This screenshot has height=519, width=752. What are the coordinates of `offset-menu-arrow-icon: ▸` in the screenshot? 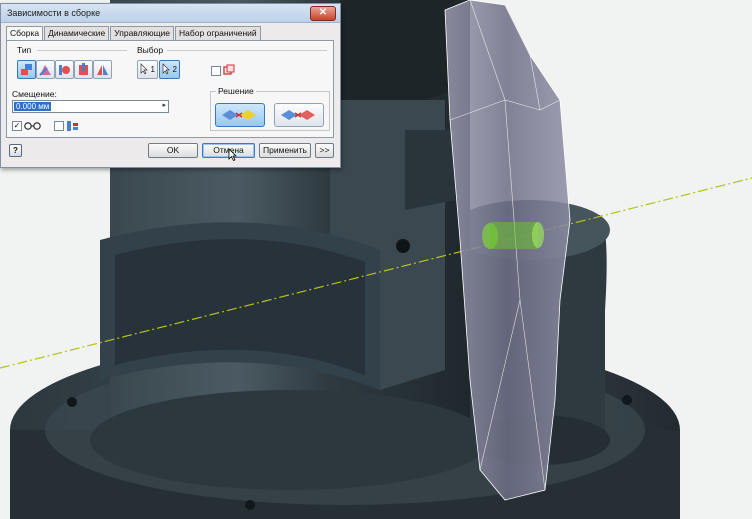 It's located at (164, 105).